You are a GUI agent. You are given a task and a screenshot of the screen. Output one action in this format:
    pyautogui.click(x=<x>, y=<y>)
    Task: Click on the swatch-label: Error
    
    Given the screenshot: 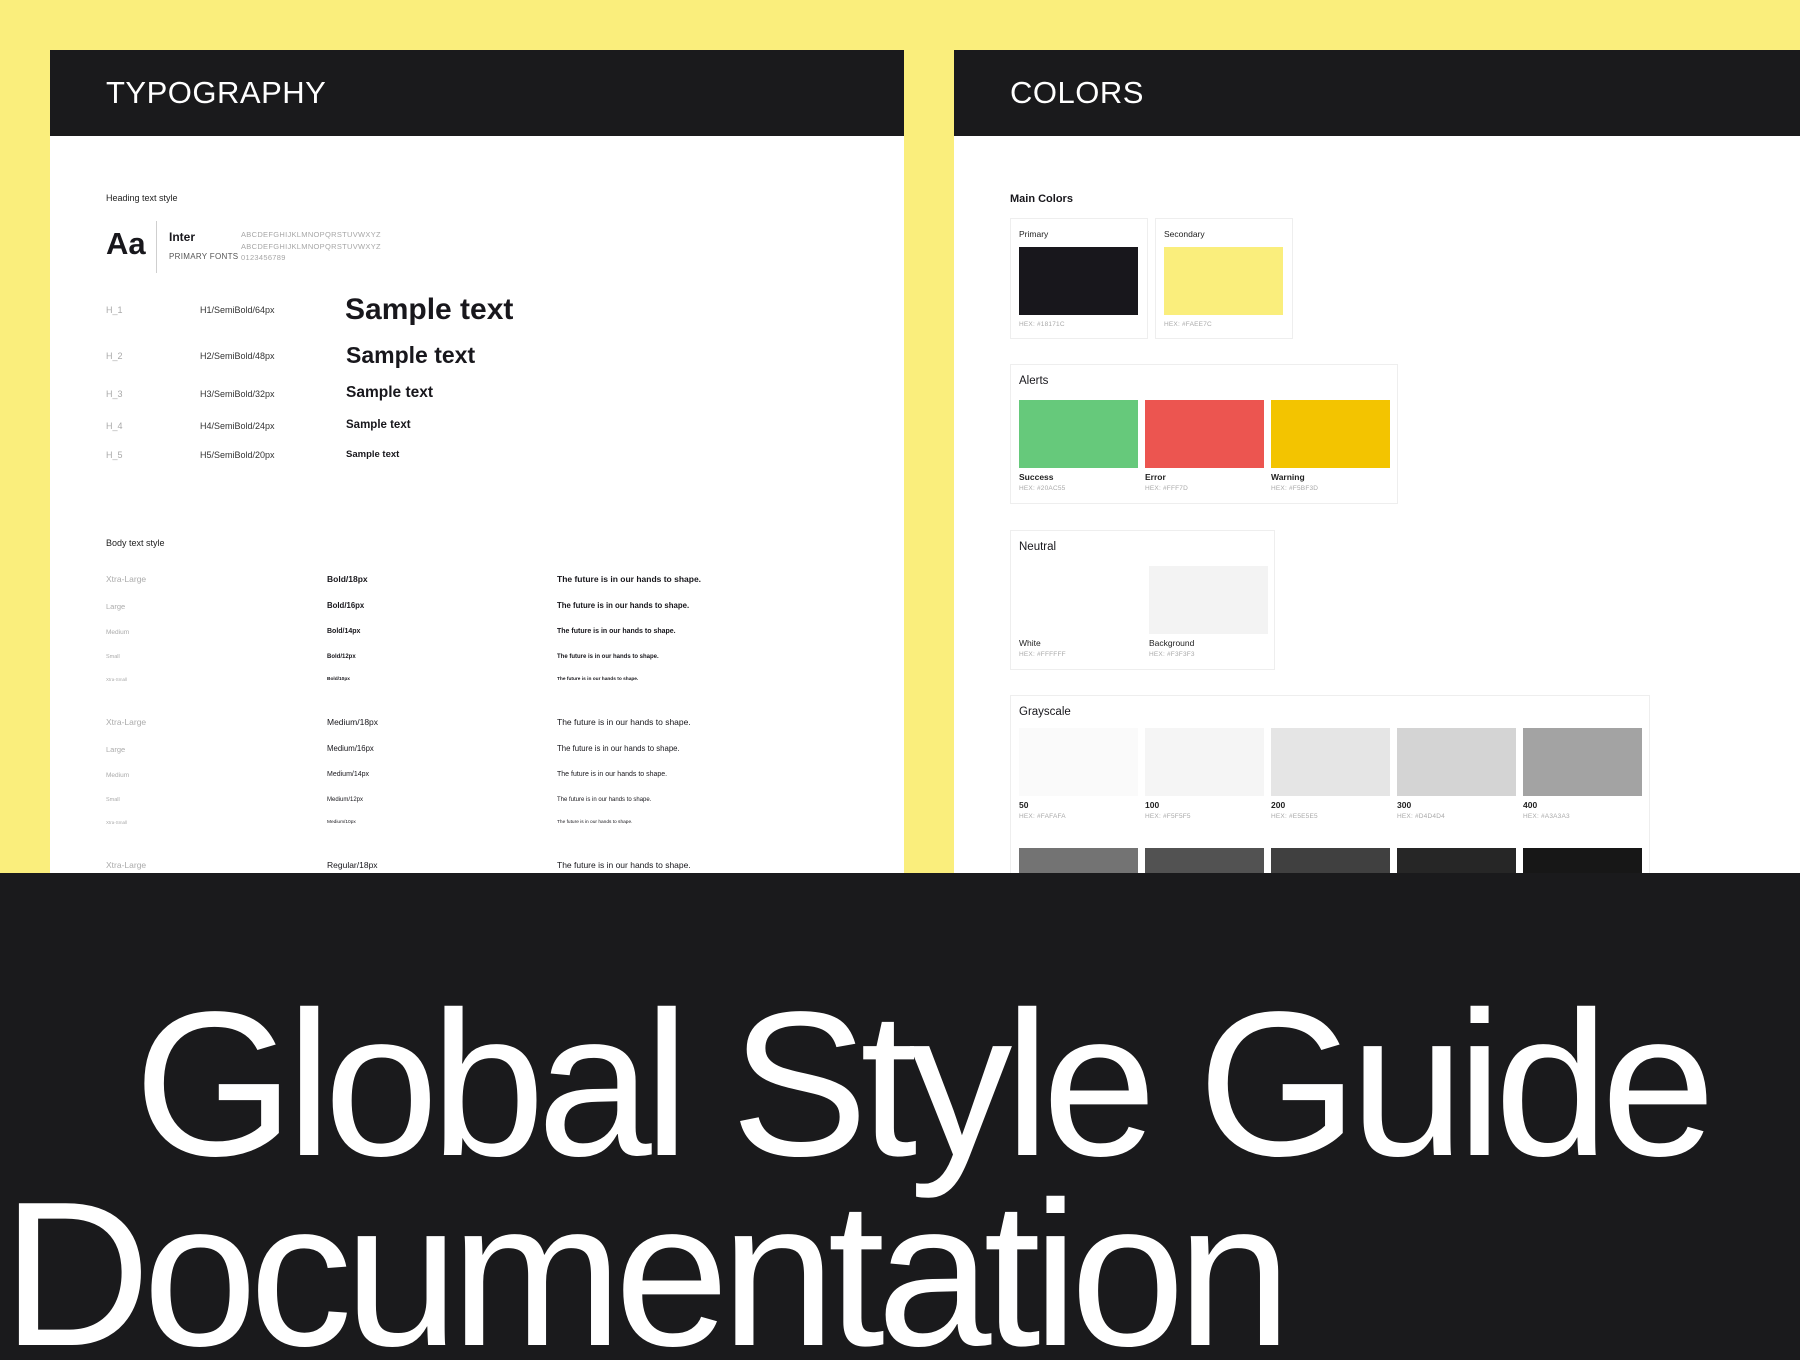 What is the action you would take?
    pyautogui.click(x=1155, y=477)
    